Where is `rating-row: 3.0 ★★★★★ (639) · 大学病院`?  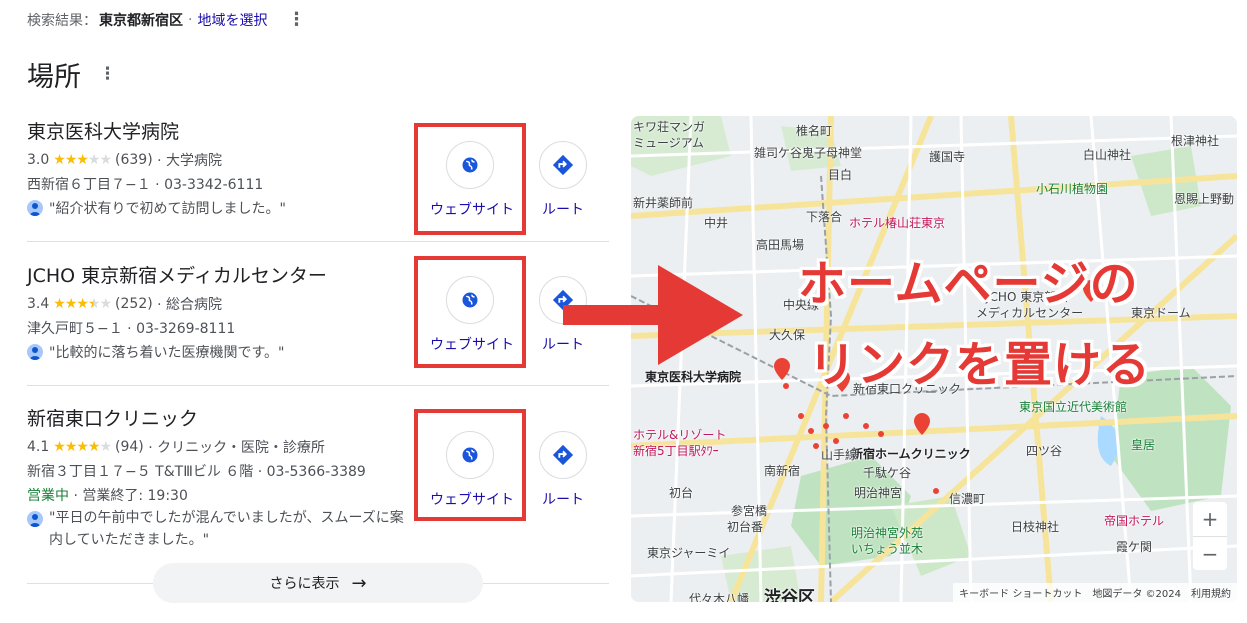 rating-row: 3.0 ★★★★★ (639) · 大学病院 is located at coordinates (217, 160).